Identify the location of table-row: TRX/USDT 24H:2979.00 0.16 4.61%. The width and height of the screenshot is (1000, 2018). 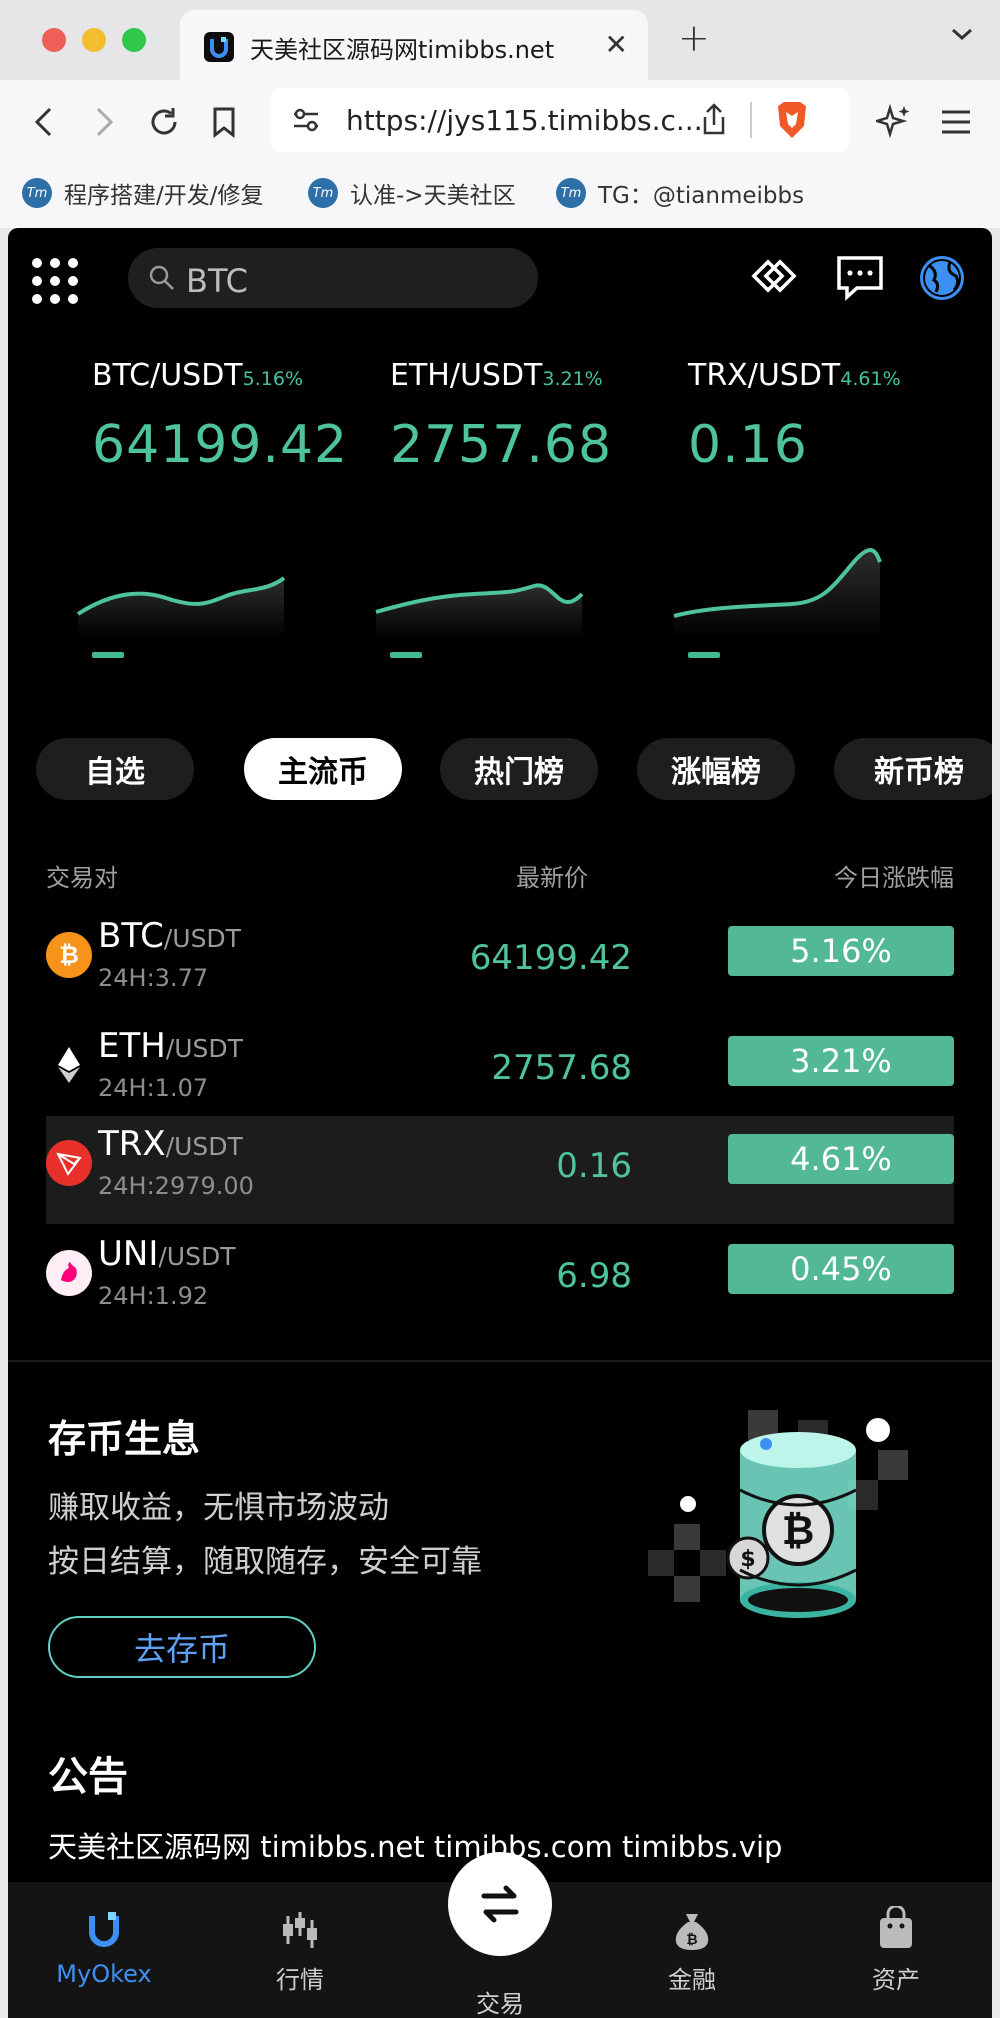
(500, 1170).